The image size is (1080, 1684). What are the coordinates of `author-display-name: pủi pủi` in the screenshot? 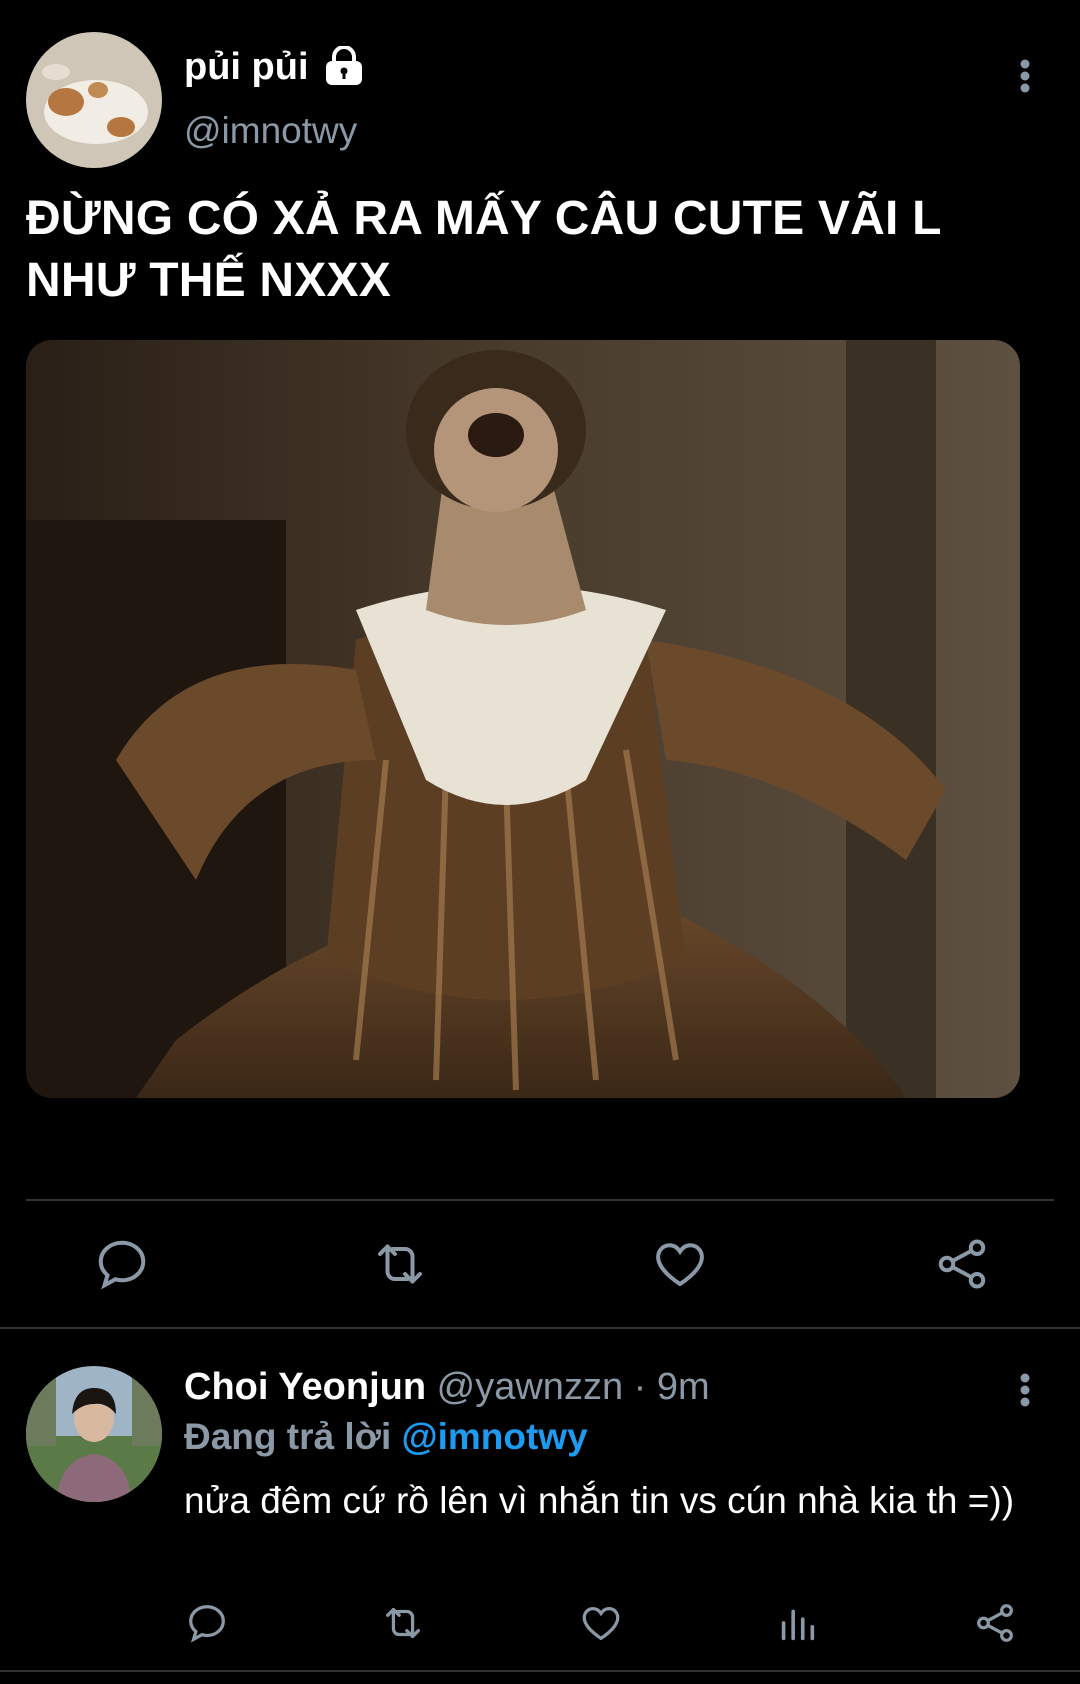 It's located at (246, 67).